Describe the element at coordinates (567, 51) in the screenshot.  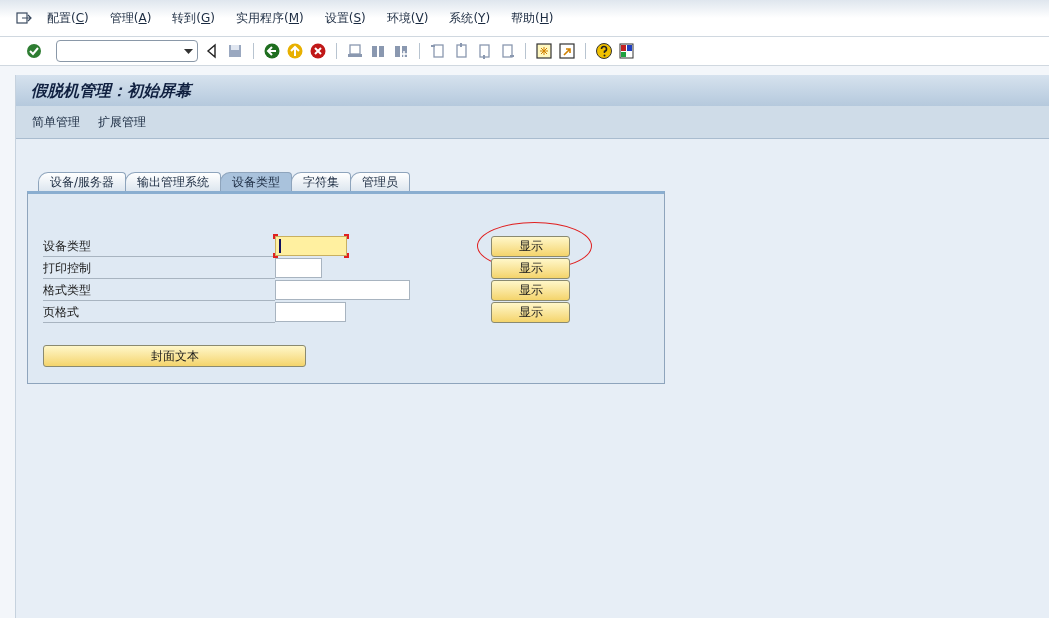
I see `shortcut-icon` at that location.